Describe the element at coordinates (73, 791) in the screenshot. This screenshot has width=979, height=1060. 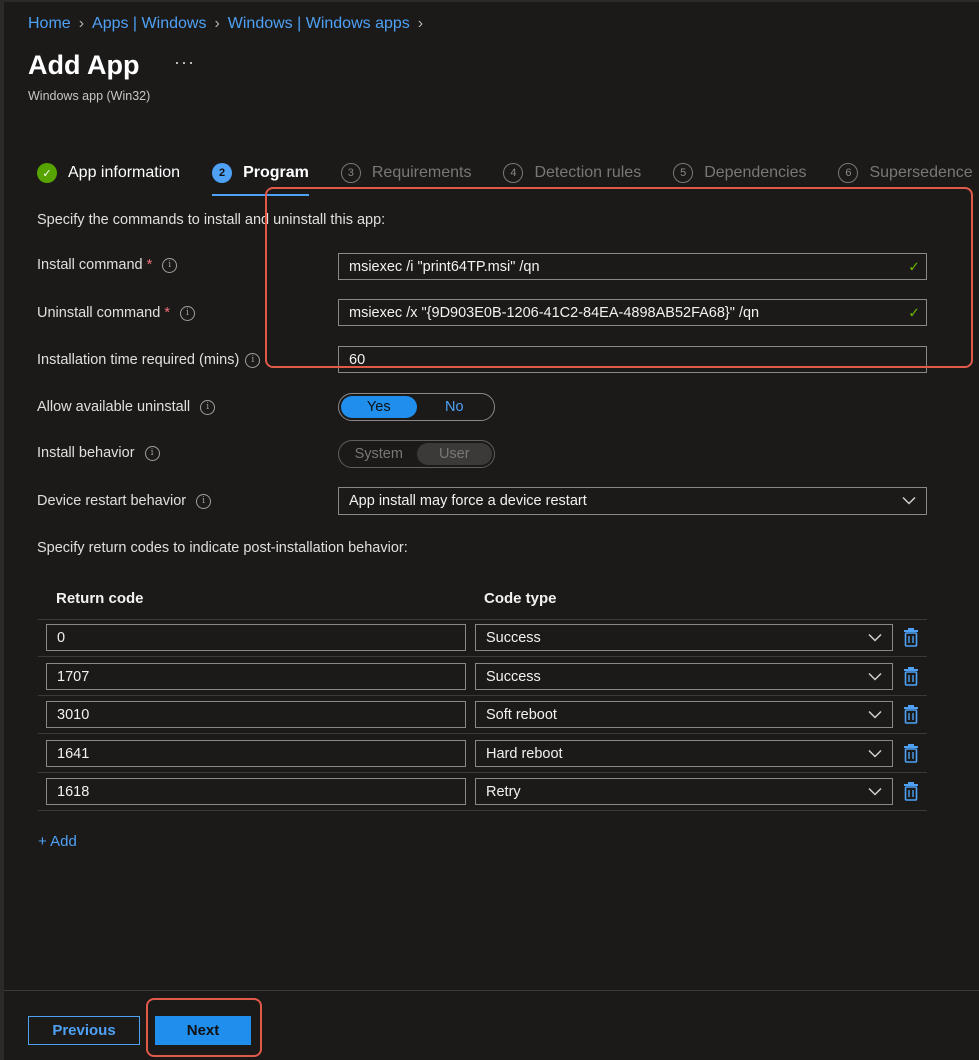
I see `input-value: 1618` at that location.